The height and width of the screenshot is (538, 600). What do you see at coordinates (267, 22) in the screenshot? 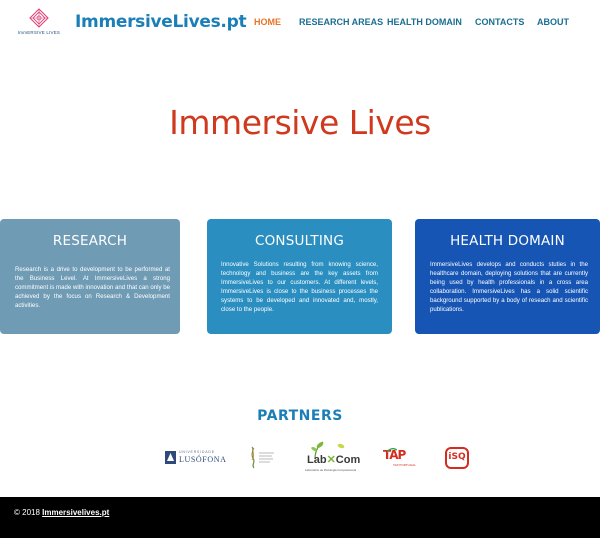
I see `nav-home: HOME` at bounding box center [267, 22].